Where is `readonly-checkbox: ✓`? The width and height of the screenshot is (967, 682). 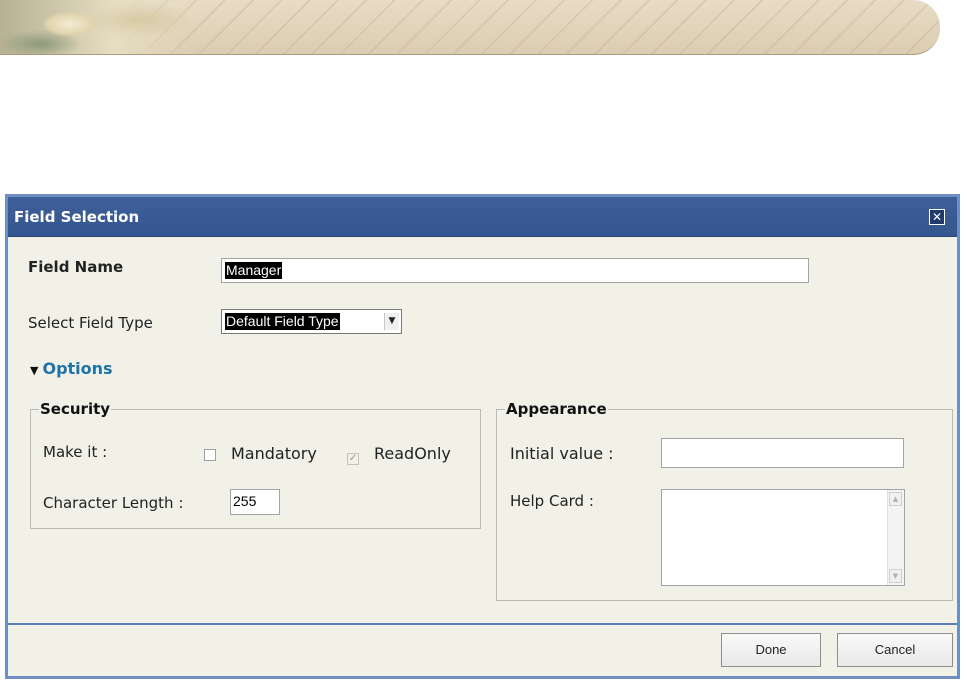
readonly-checkbox: ✓ is located at coordinates (353, 455).